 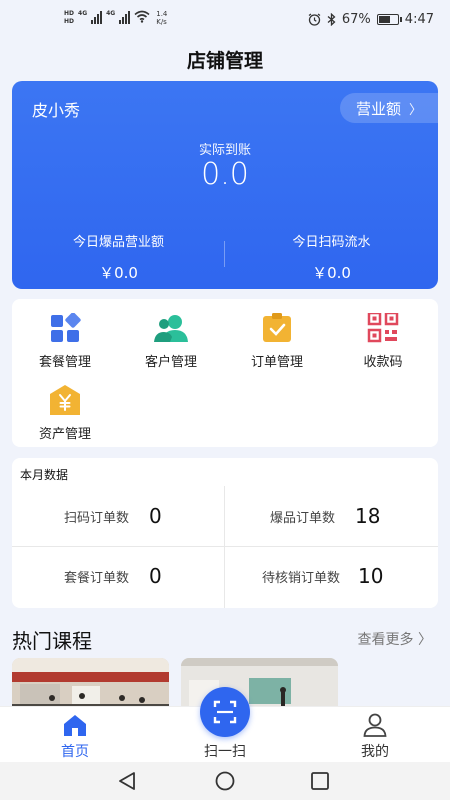 I want to click on wifi-icon, so click(x=142, y=16).